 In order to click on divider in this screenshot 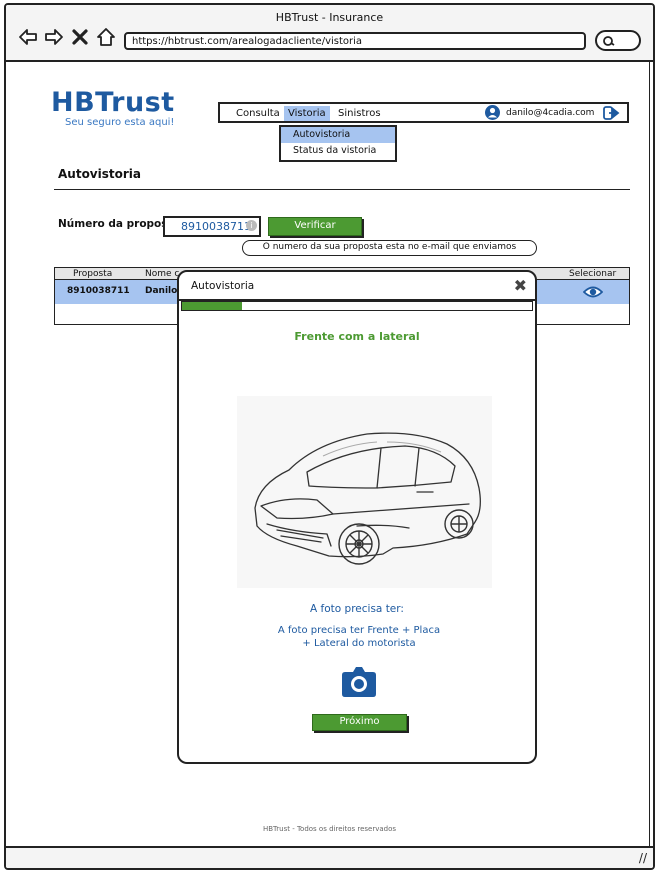, I will do `click(342, 189)`.